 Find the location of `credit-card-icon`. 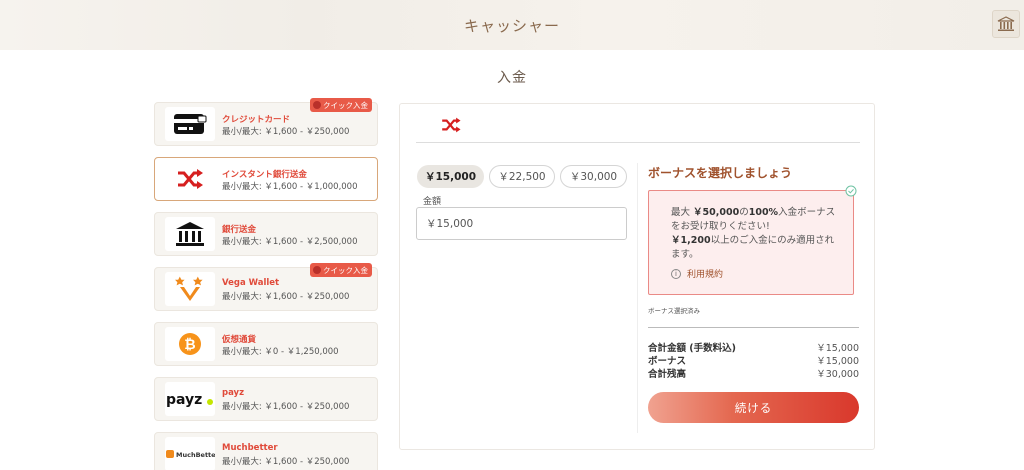

credit-card-icon is located at coordinates (190, 124).